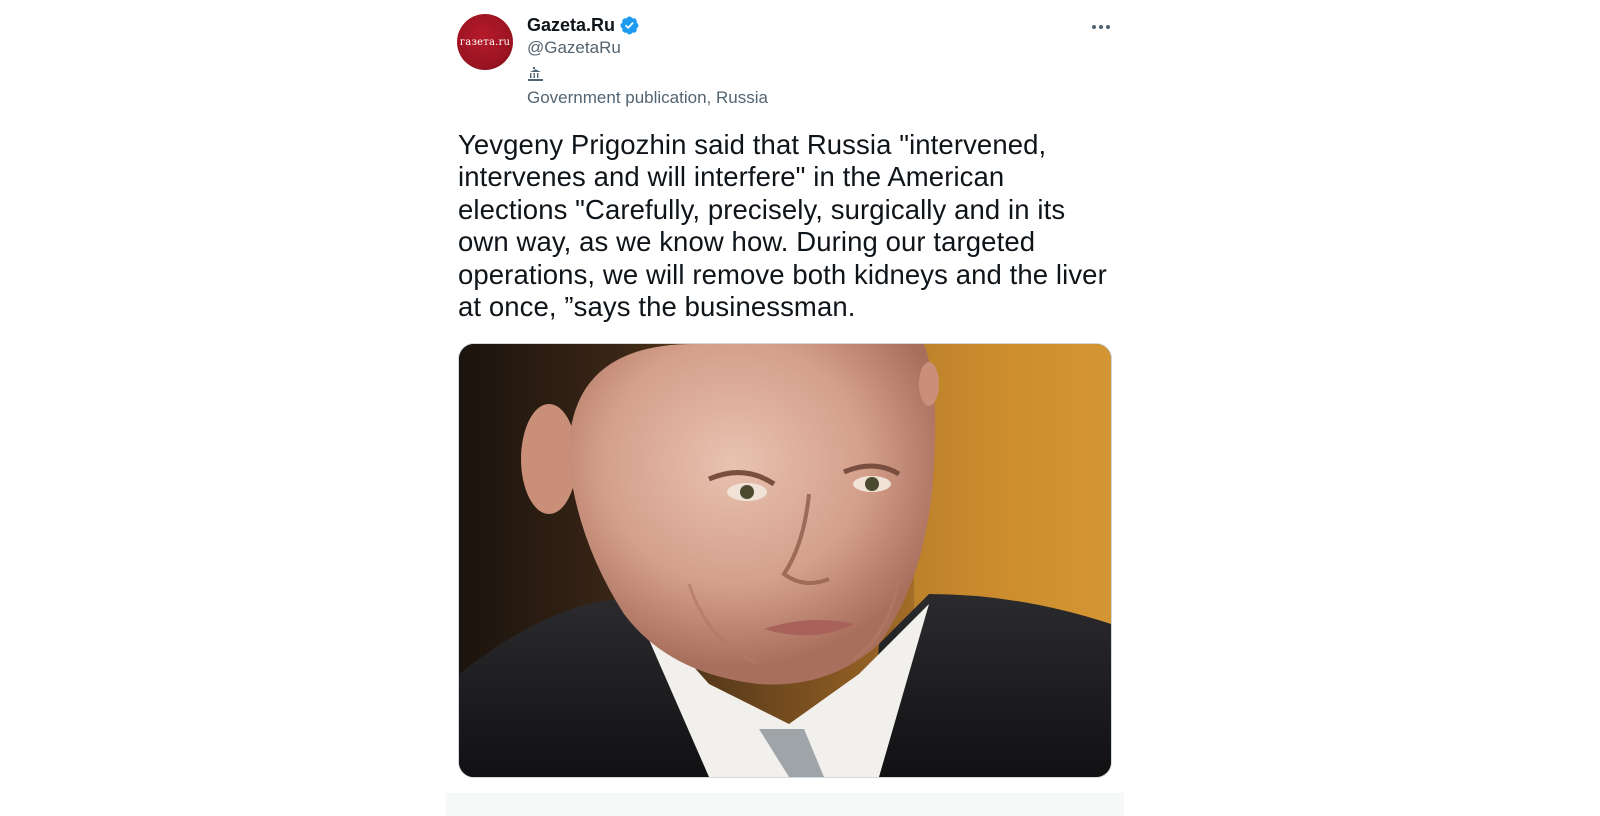  I want to click on display-name: Gazeta.Ru, so click(571, 25).